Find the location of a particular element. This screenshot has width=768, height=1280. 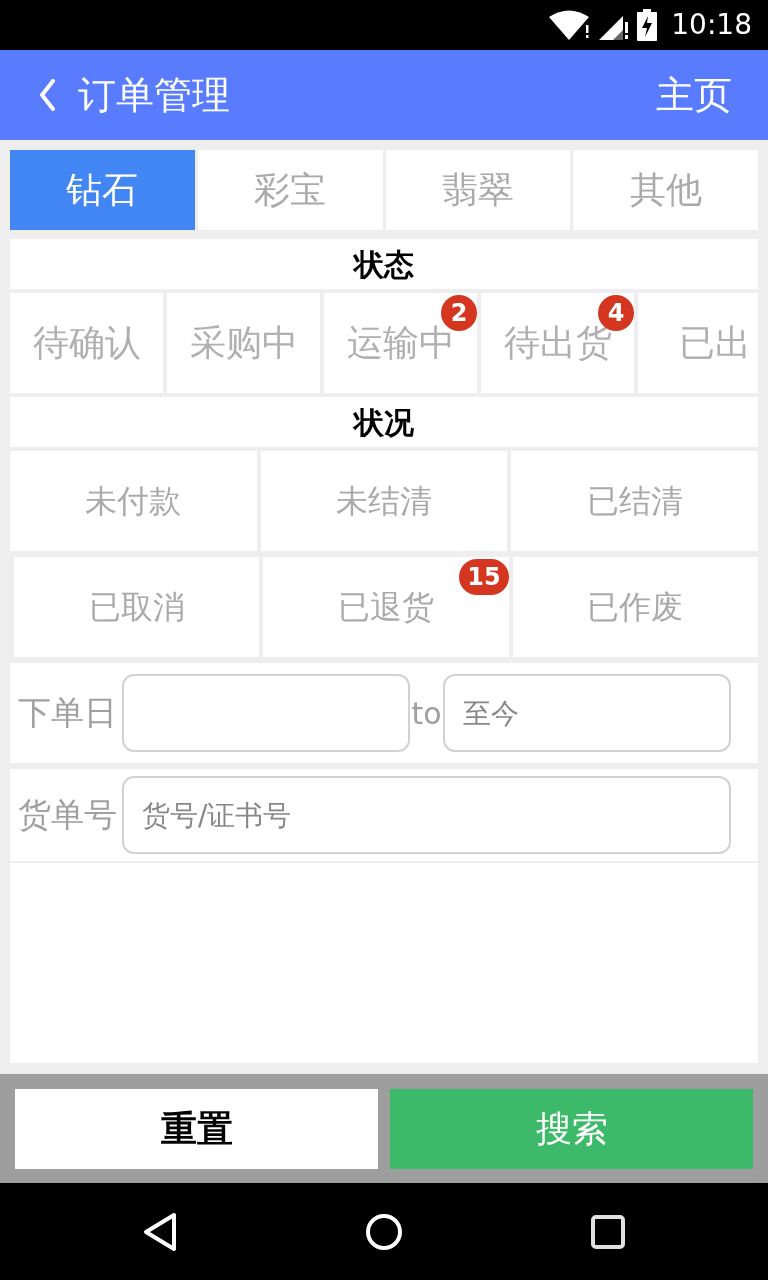

status-filter: 采购中 is located at coordinates (243, 343).